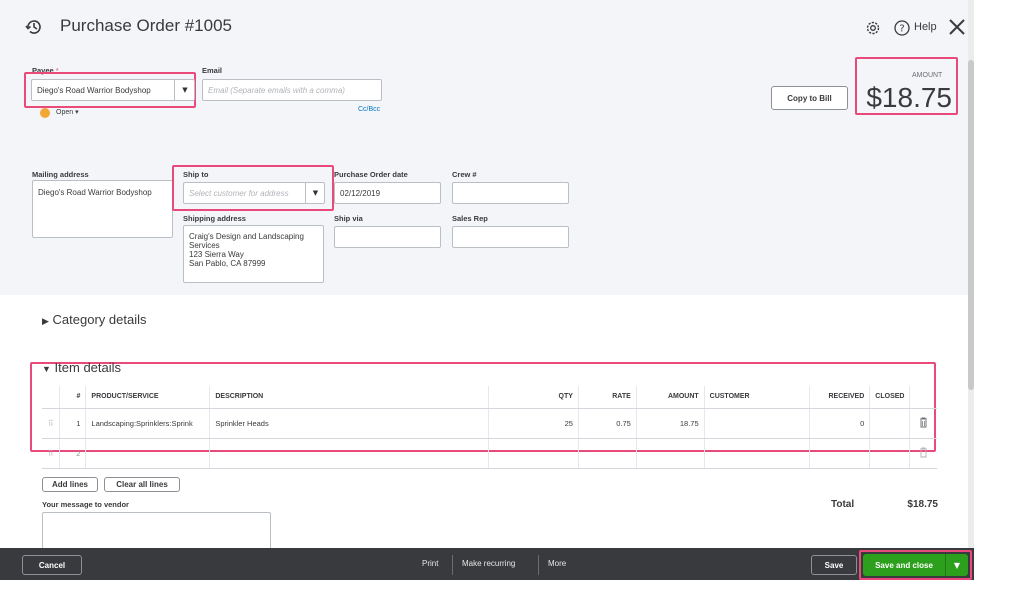 This screenshot has width=1024, height=598. Describe the element at coordinates (348, 218) in the screenshot. I see `ship-via-label: Ship via` at that location.